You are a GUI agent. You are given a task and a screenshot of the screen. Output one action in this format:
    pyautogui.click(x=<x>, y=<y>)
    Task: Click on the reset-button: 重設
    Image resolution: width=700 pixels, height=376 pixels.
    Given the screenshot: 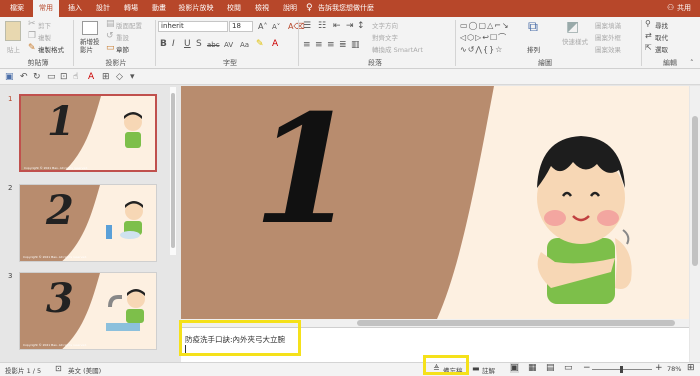 What is the action you would take?
    pyautogui.click(x=122, y=37)
    